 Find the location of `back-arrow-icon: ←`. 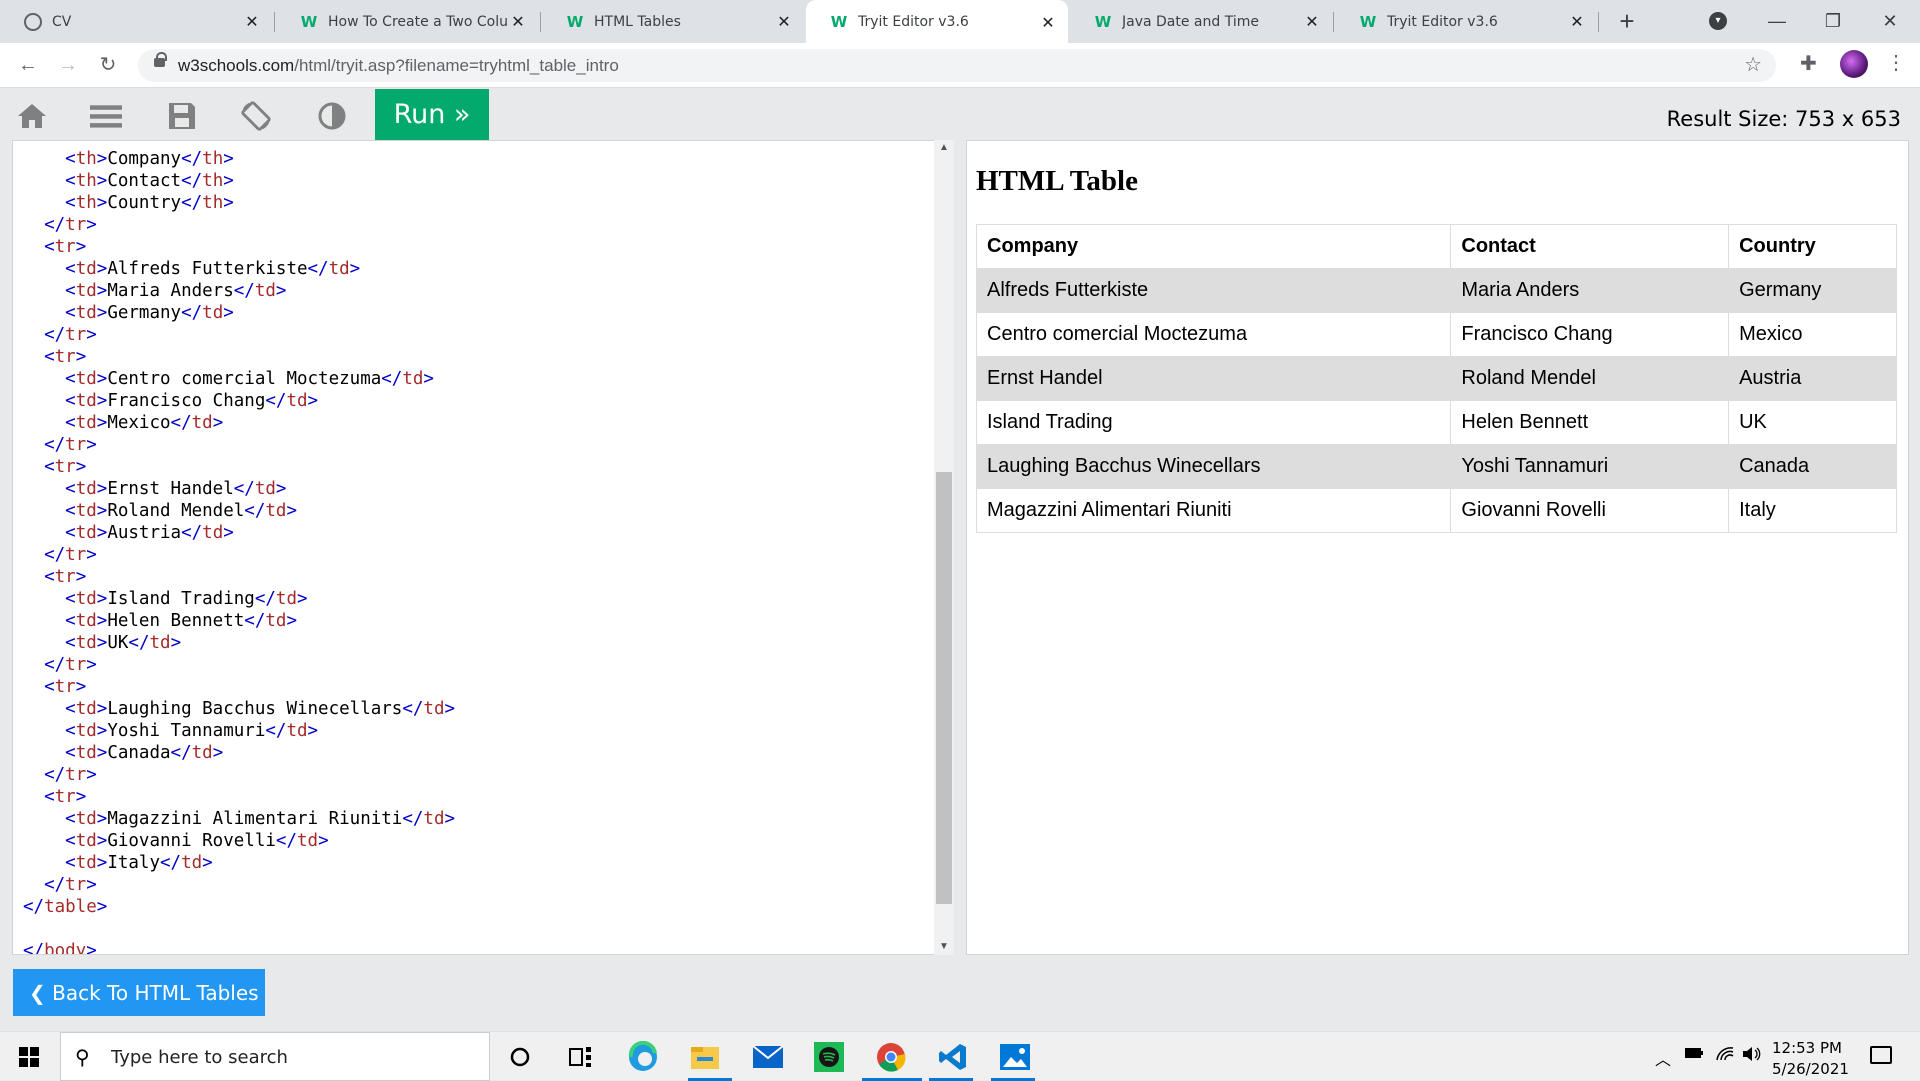

back-arrow-icon: ← is located at coordinates (28, 65).